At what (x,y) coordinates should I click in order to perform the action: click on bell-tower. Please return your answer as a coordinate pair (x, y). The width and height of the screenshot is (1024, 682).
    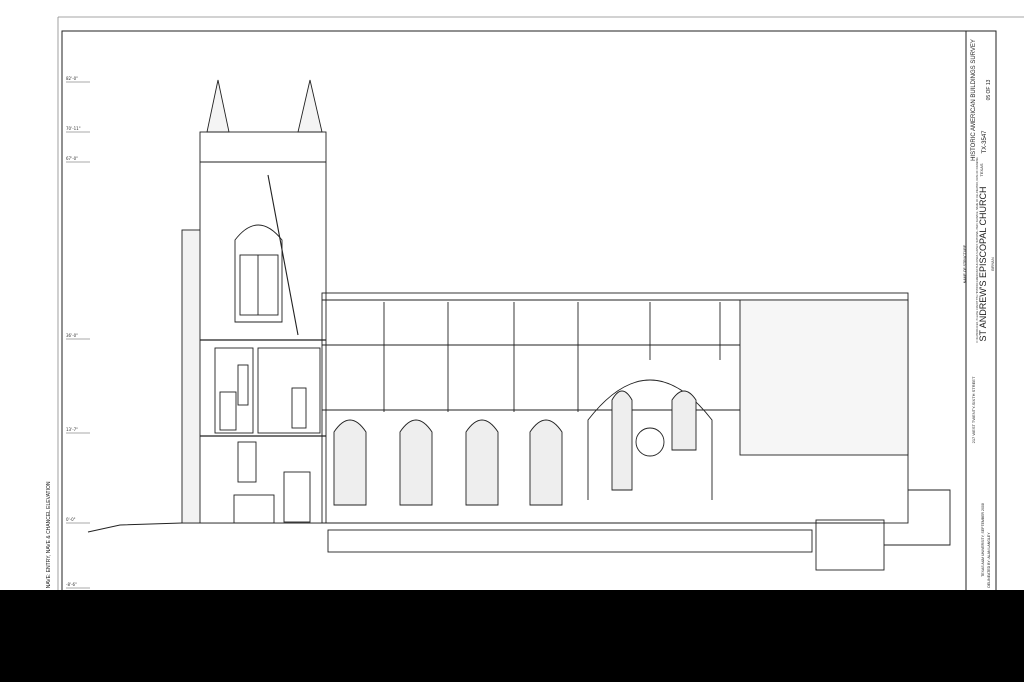
    Looking at the image, I should click on (254, 301).